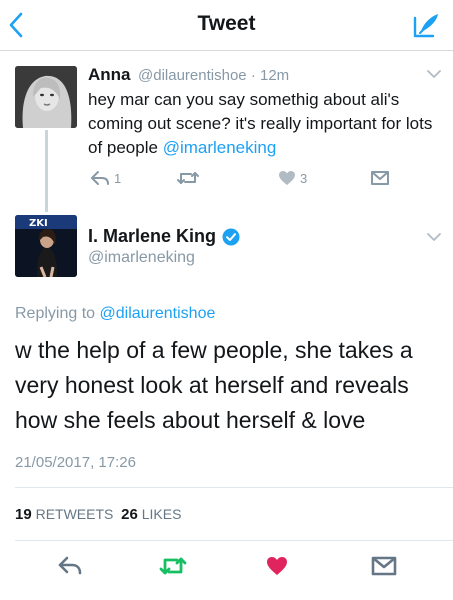 The height and width of the screenshot is (600, 453). Describe the element at coordinates (161, 514) in the screenshot. I see `likes-label: LIKES` at that location.